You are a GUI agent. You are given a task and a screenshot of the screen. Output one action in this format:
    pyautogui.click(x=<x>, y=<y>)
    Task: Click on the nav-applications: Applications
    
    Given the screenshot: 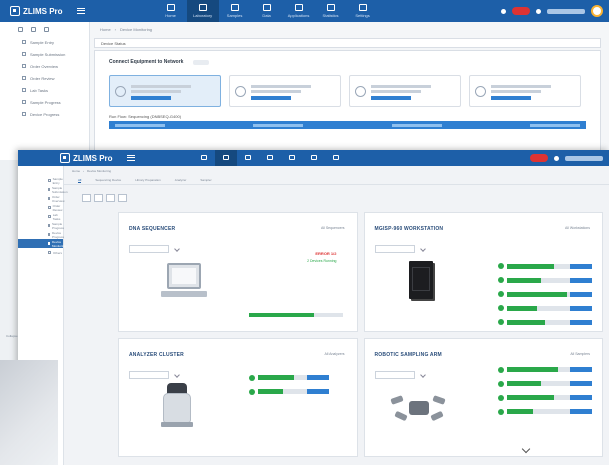 What is the action you would take?
    pyautogui.click(x=299, y=11)
    